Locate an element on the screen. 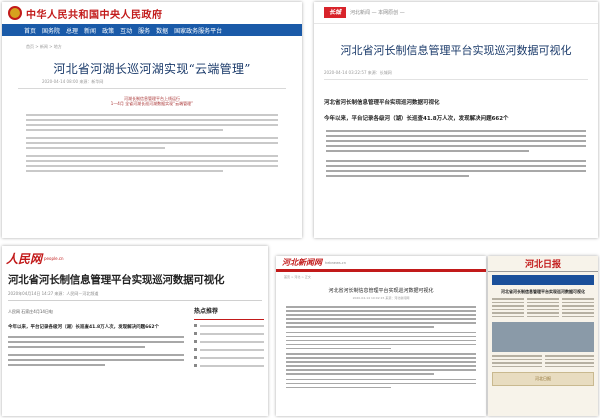  newspaper-headline: 河北省河长制信息管理平台实现巡河数据可视化 is located at coordinates (543, 291).